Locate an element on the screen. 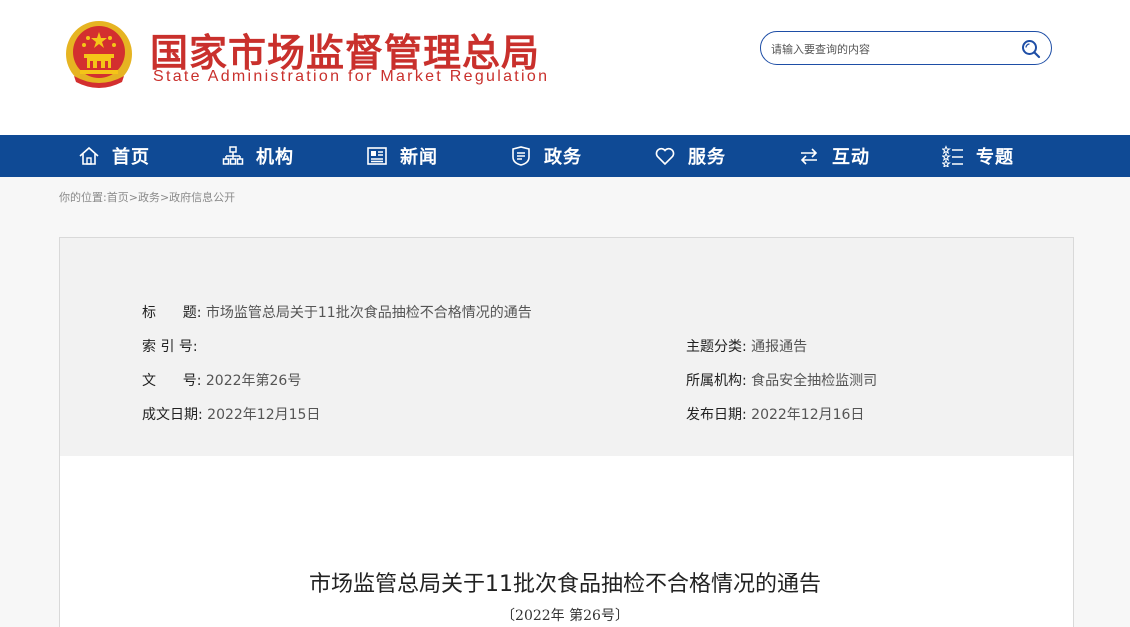 This screenshot has height=627, width=1130. home-icon is located at coordinates (89, 155).